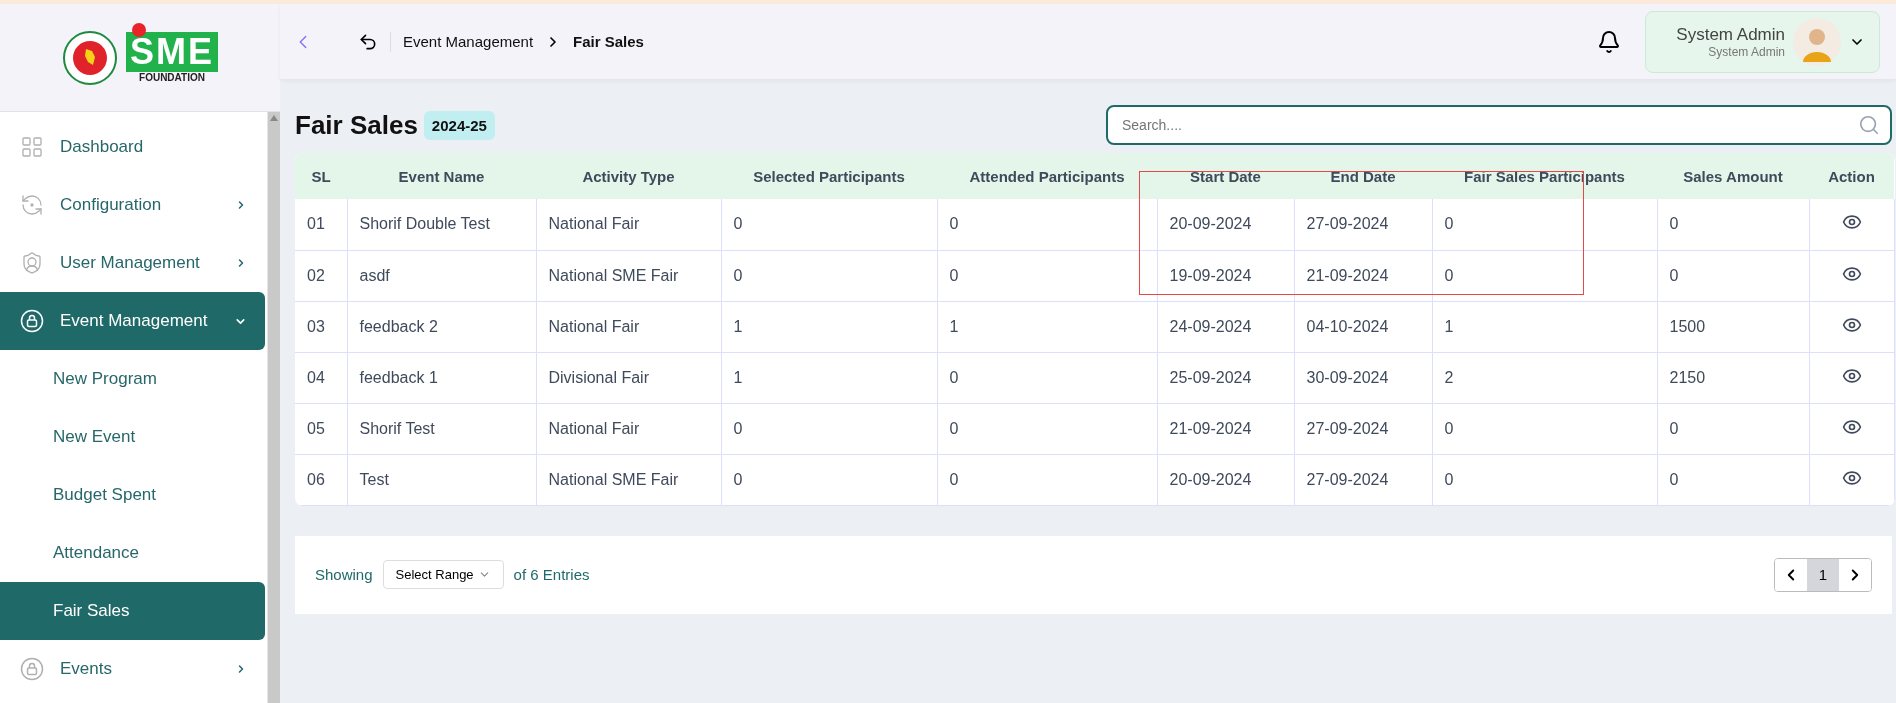 This screenshot has height=703, width=1896. I want to click on column-header: Sales Amount, so click(1733, 176).